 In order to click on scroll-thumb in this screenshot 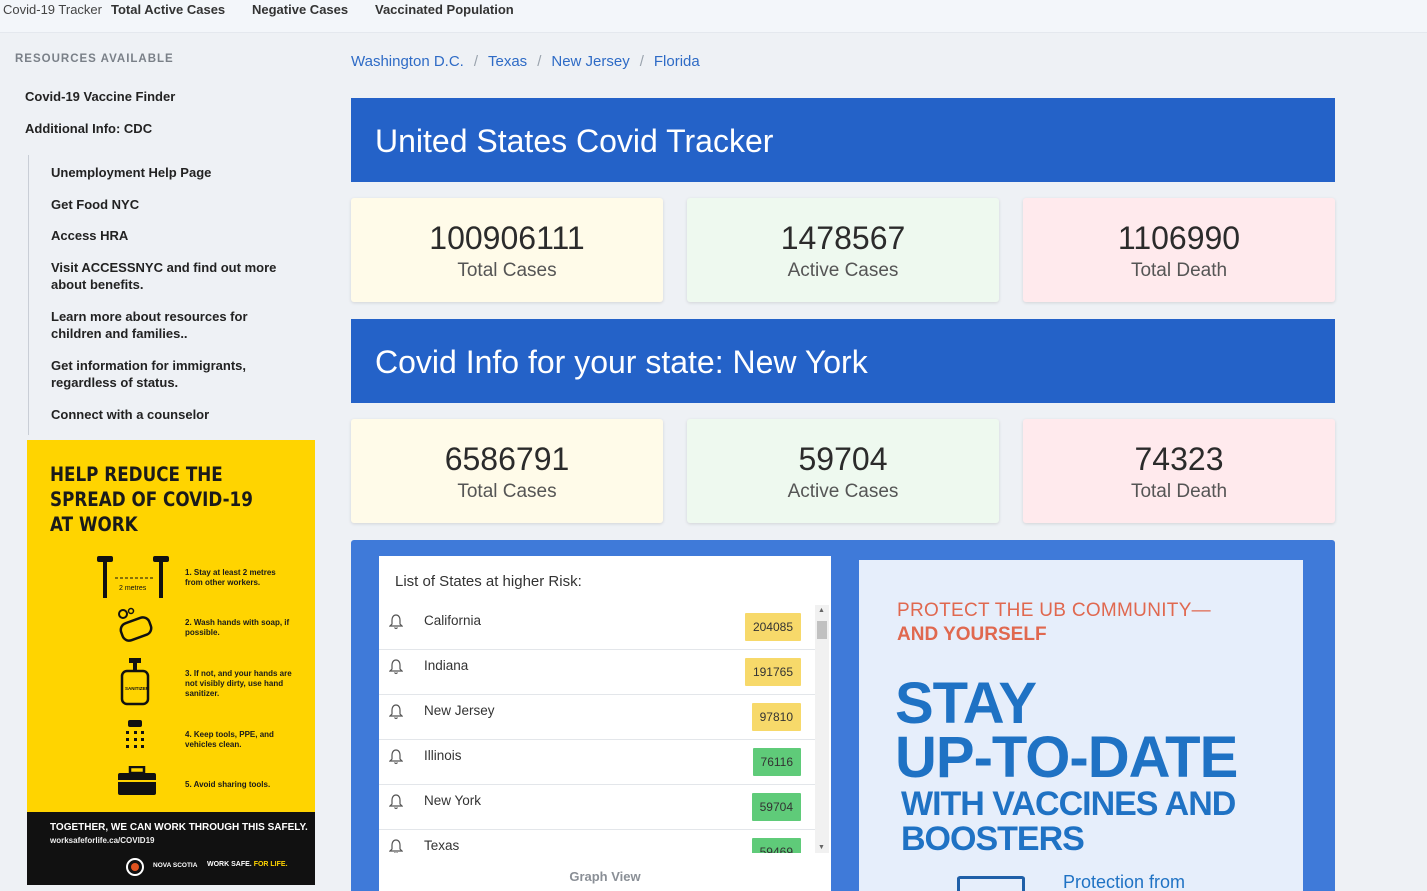, I will do `click(822, 630)`.